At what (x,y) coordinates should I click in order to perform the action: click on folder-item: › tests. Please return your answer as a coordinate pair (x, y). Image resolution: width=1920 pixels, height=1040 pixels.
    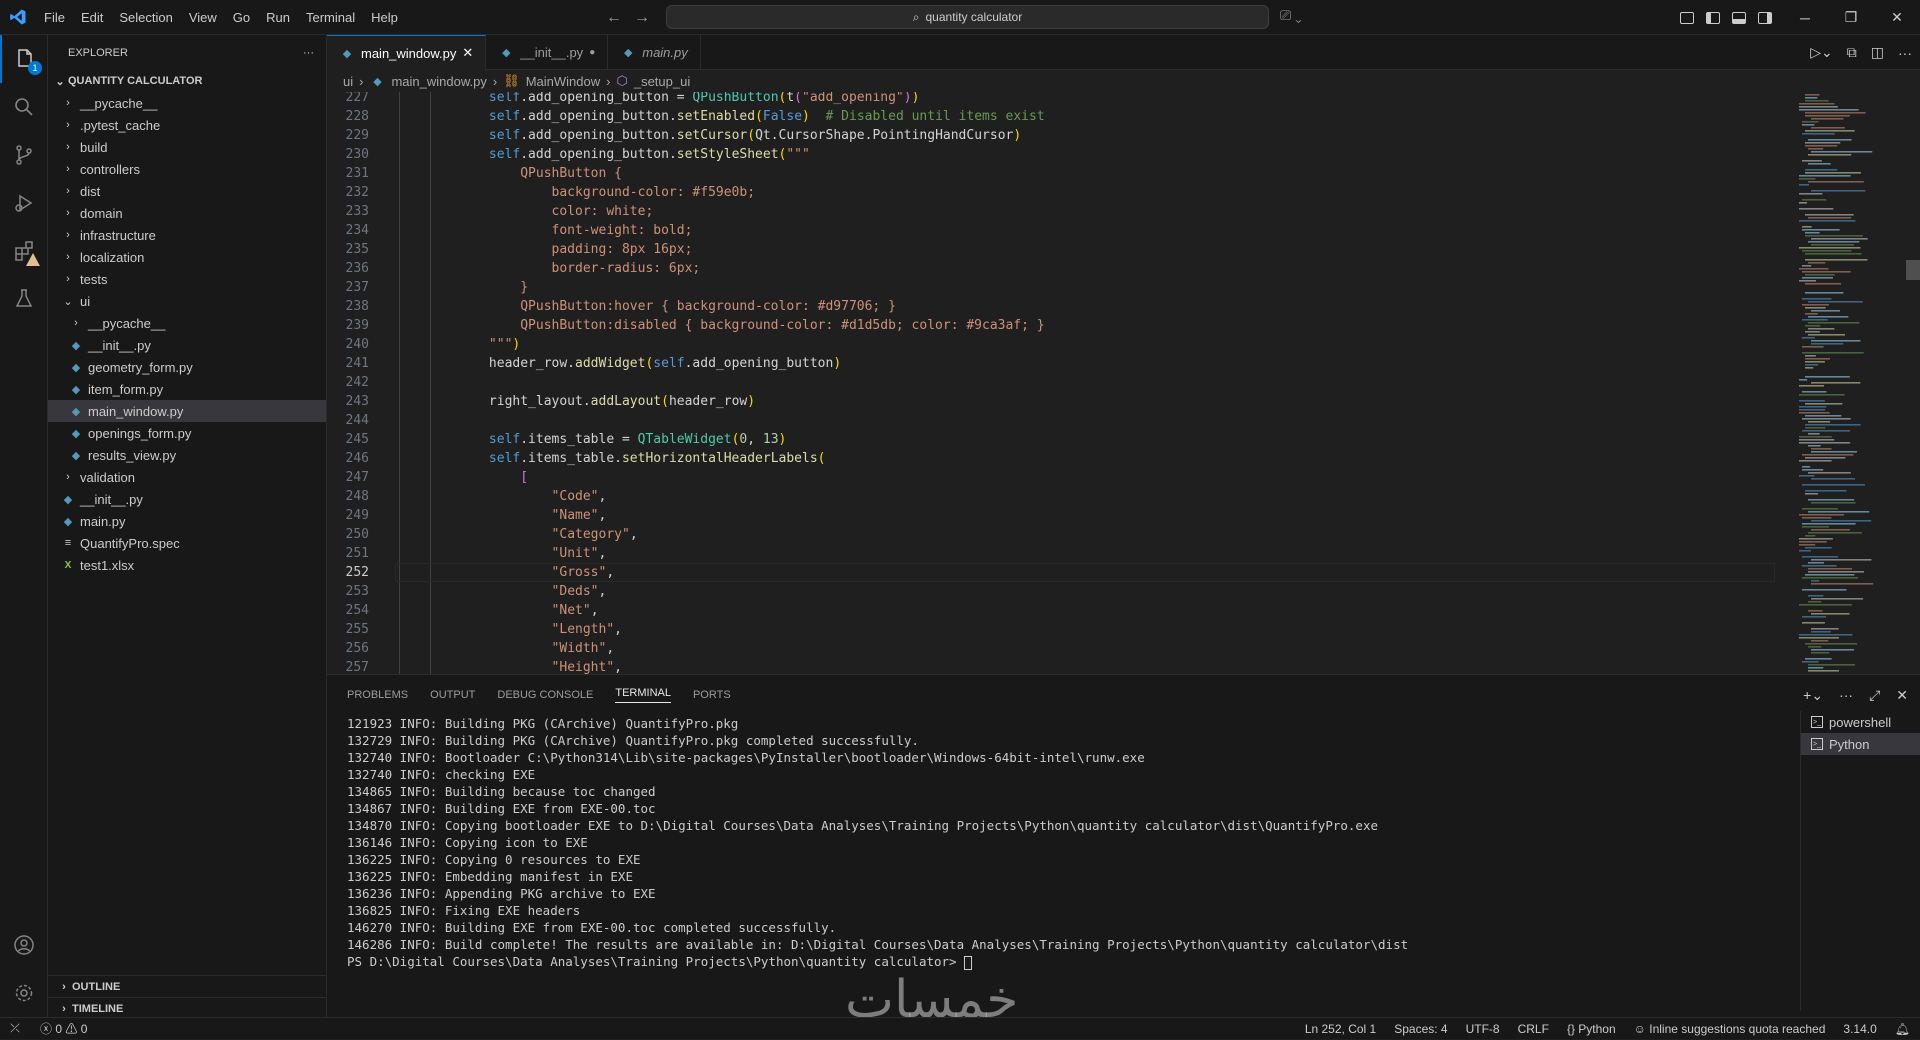
    Looking at the image, I should click on (187, 279).